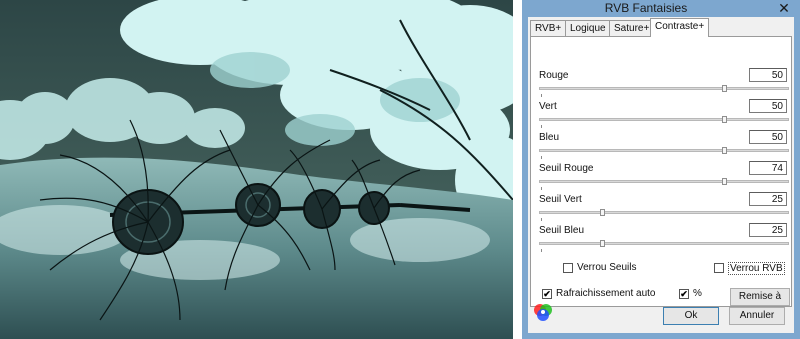 The image size is (800, 339). I want to click on tab-rvb-plus: RVB+, so click(548, 28).